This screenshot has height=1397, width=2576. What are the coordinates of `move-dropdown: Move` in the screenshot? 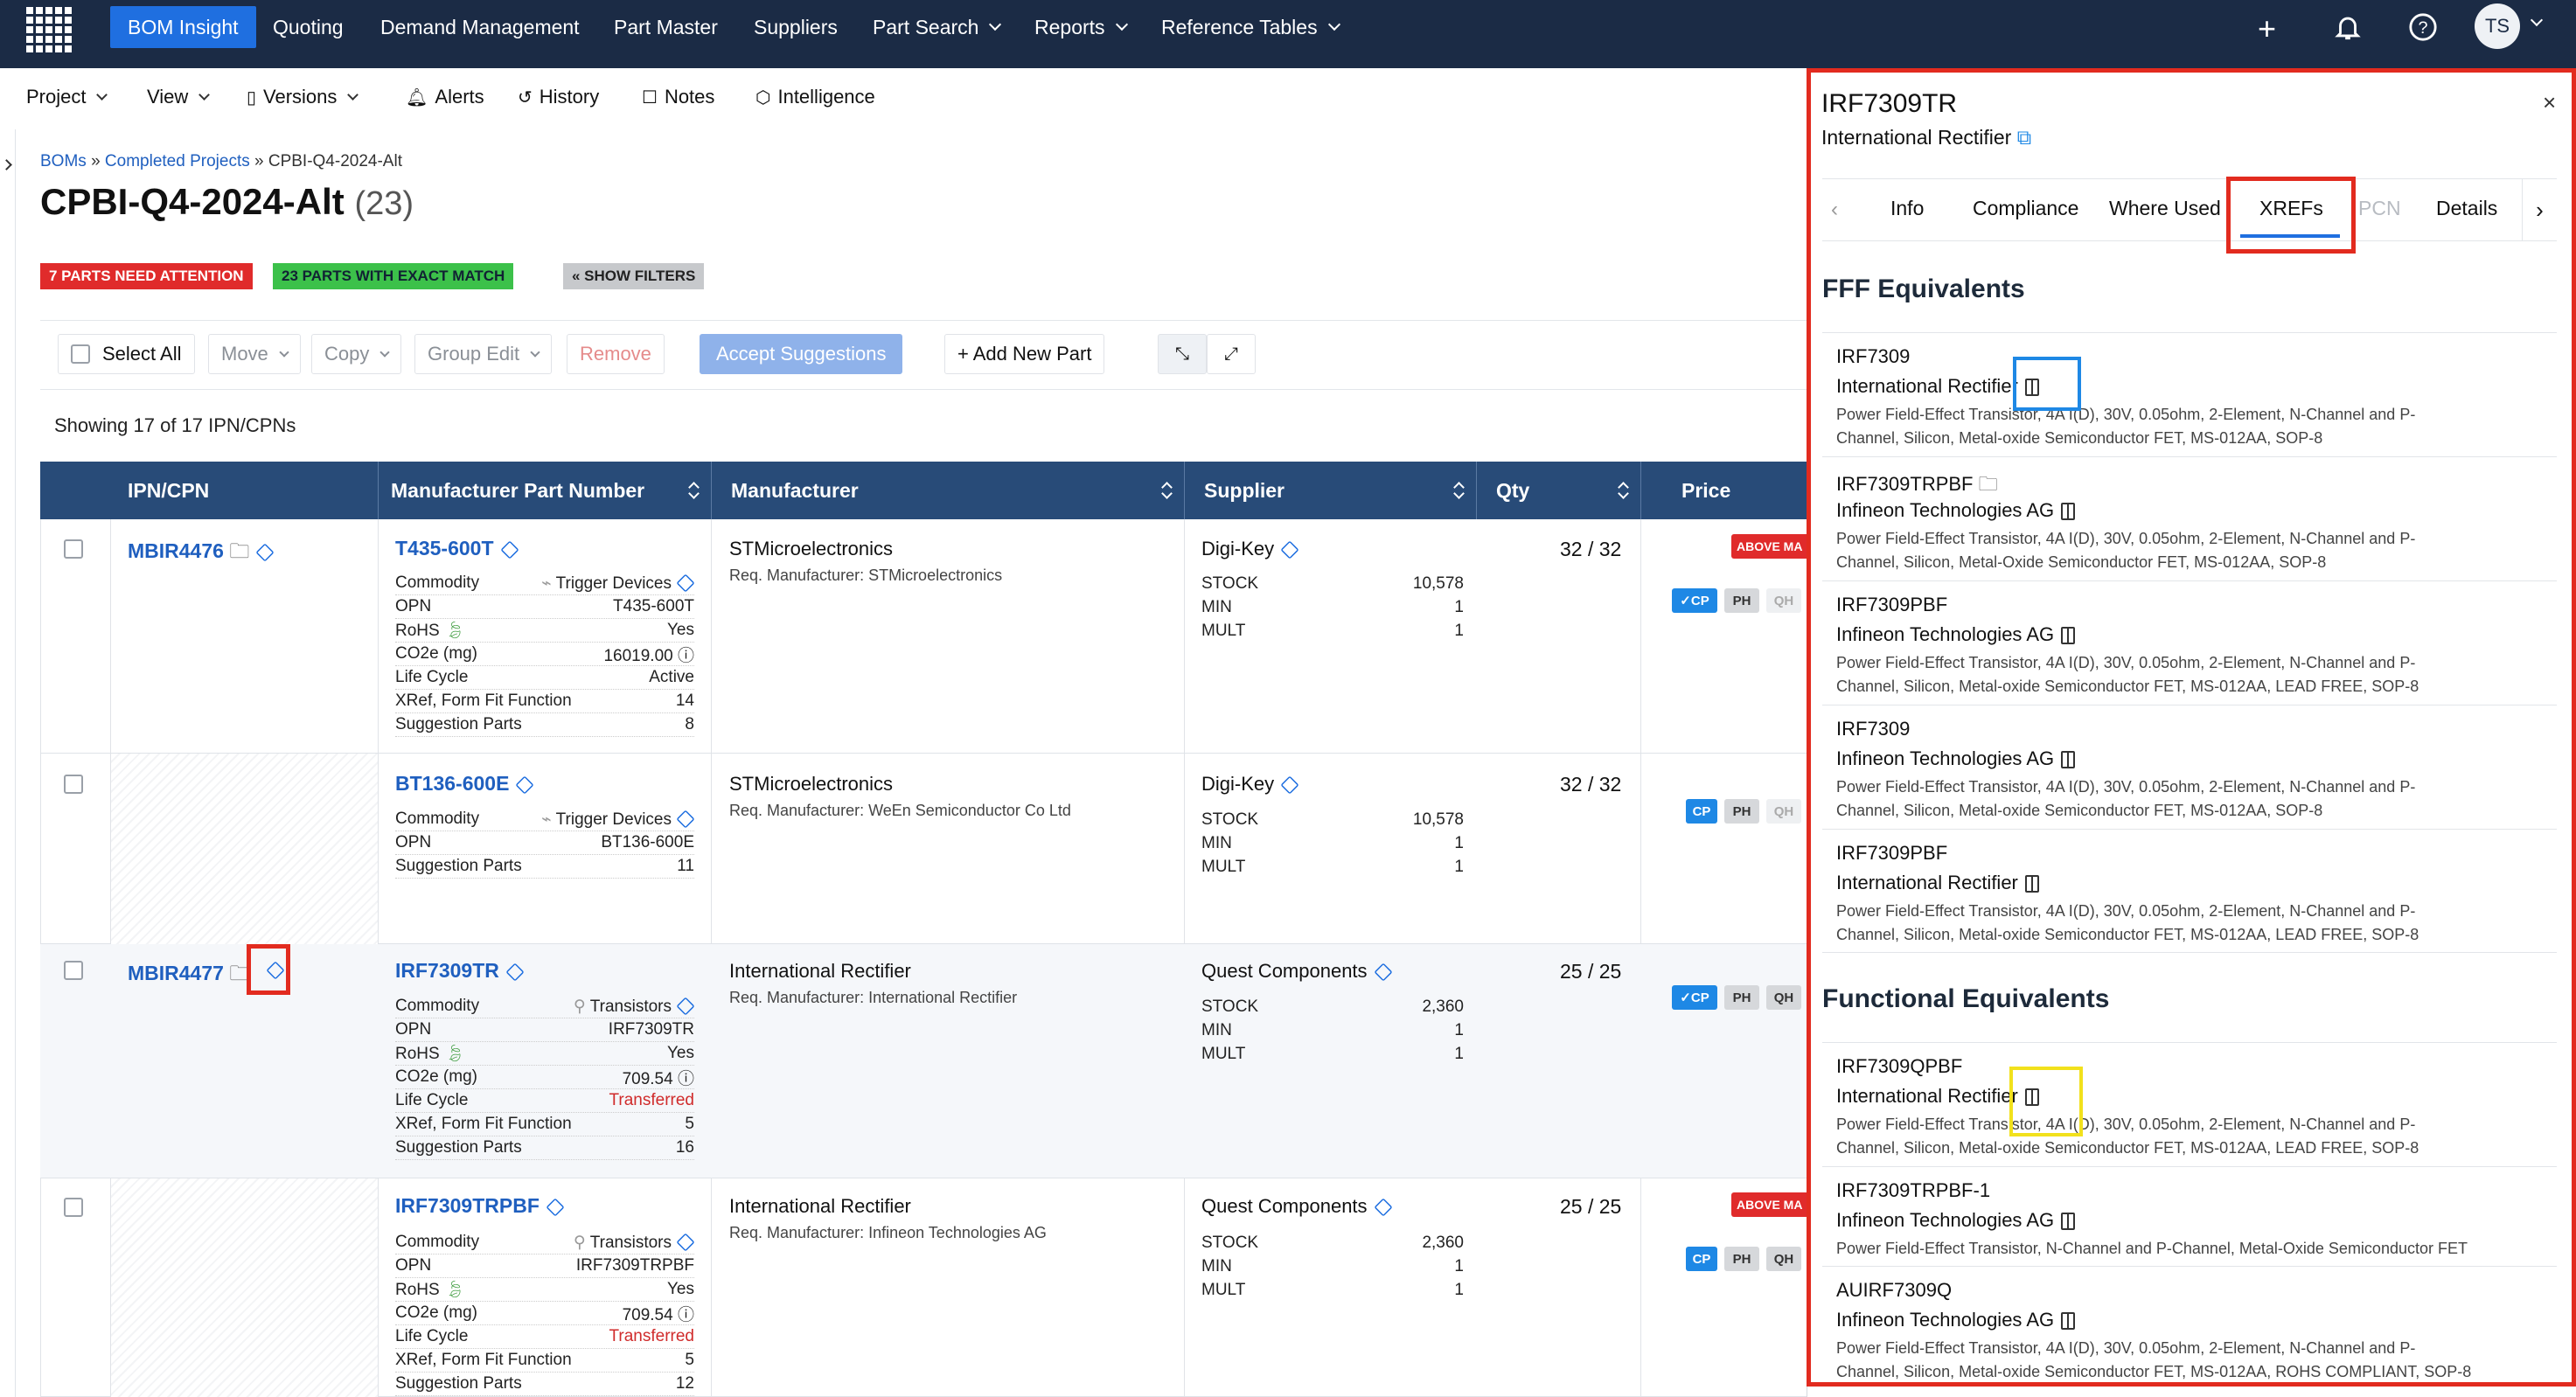 It's located at (254, 354).